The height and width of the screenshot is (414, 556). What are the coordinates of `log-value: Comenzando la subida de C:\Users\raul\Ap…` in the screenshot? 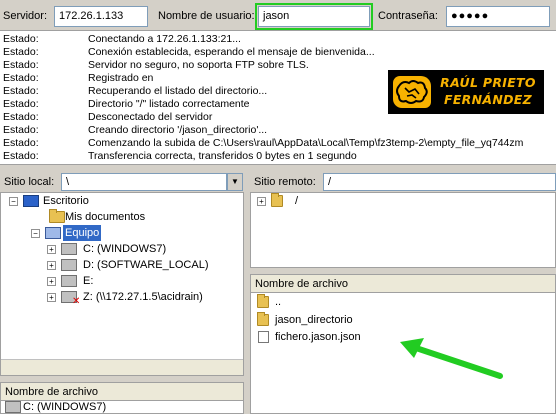 It's located at (306, 143).